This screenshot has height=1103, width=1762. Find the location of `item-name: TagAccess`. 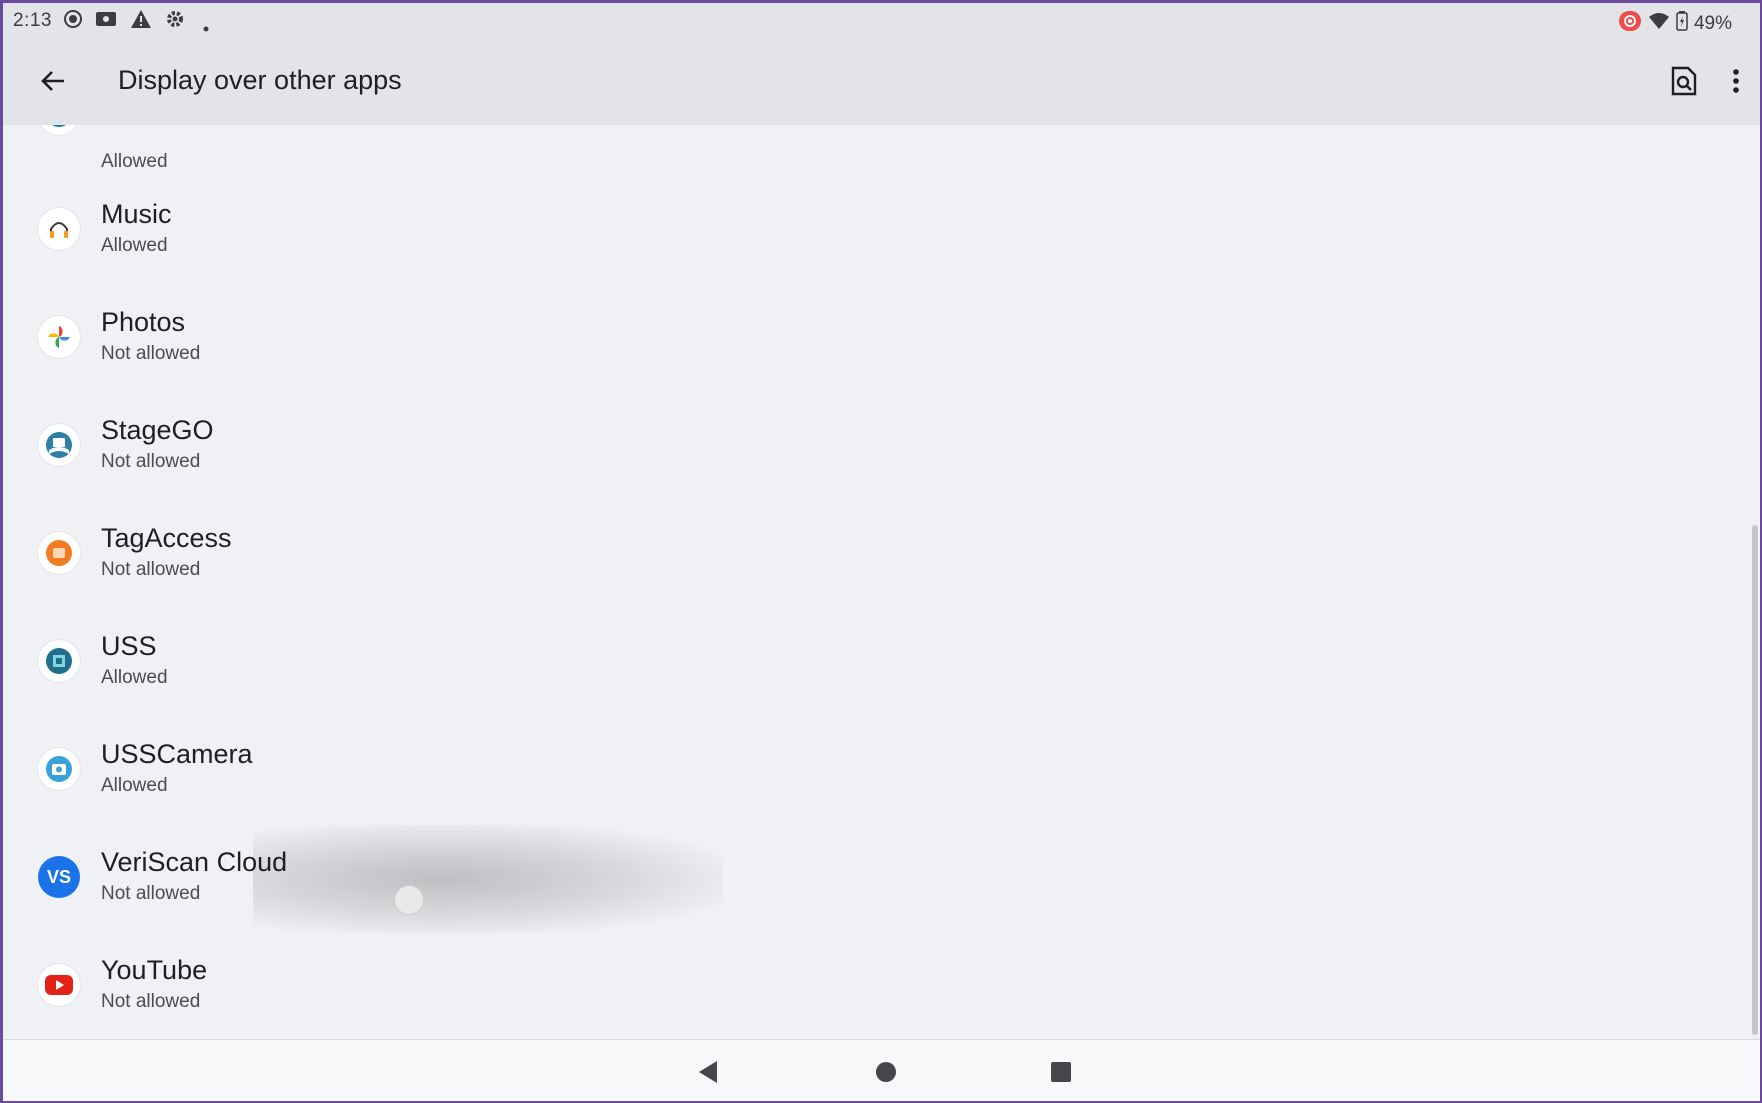

item-name: TagAccess is located at coordinates (166, 538).